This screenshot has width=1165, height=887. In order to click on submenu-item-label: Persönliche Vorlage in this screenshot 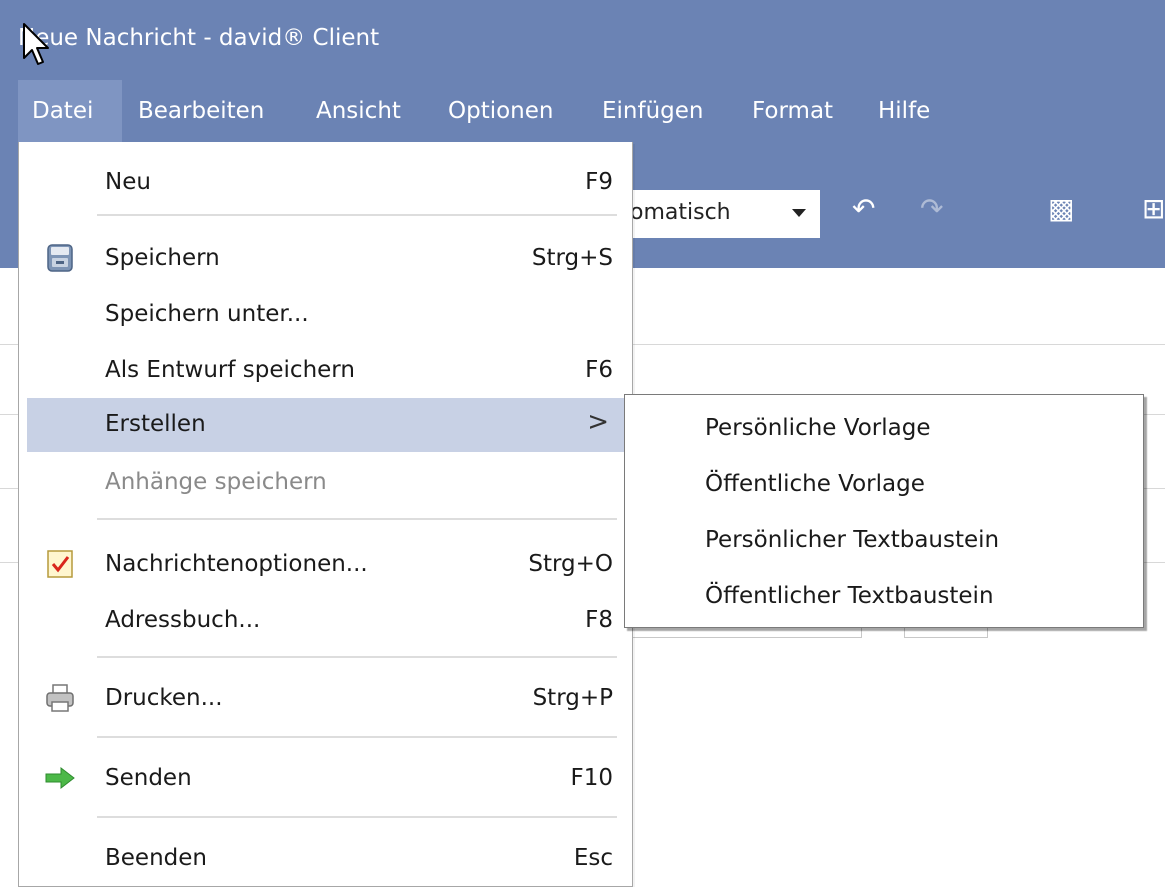, I will do `click(818, 428)`.